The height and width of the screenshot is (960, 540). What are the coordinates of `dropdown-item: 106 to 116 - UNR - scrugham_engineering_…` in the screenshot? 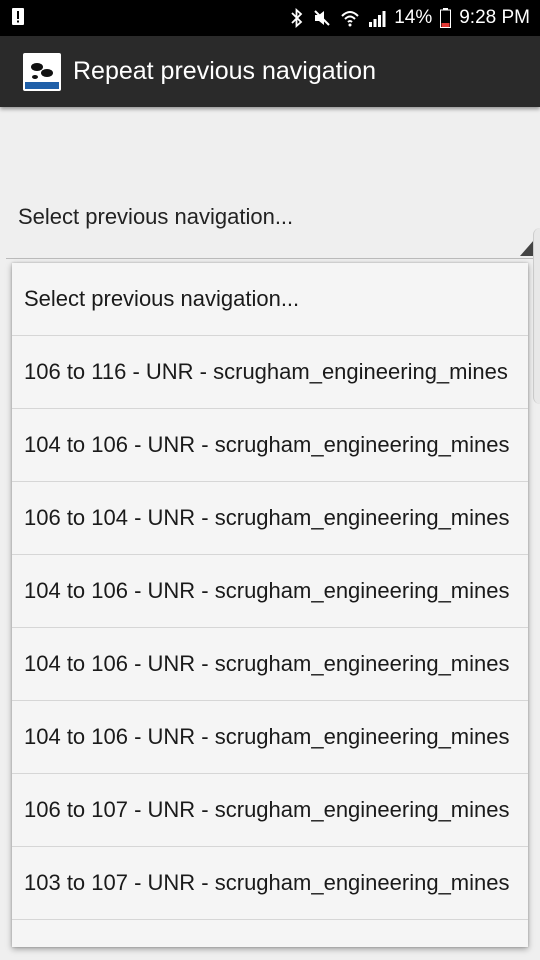 It's located at (270, 372).